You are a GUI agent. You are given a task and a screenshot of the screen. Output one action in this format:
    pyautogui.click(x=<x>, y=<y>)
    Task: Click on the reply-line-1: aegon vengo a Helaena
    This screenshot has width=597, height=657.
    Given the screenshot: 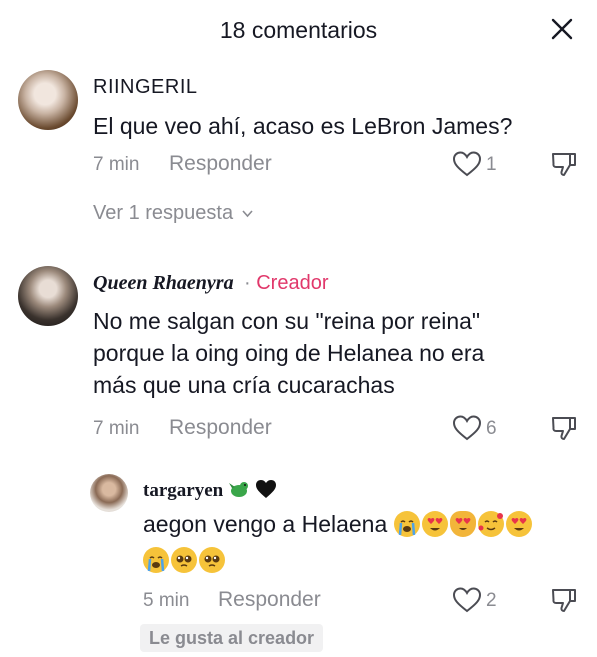 What is the action you would take?
    pyautogui.click(x=363, y=524)
    